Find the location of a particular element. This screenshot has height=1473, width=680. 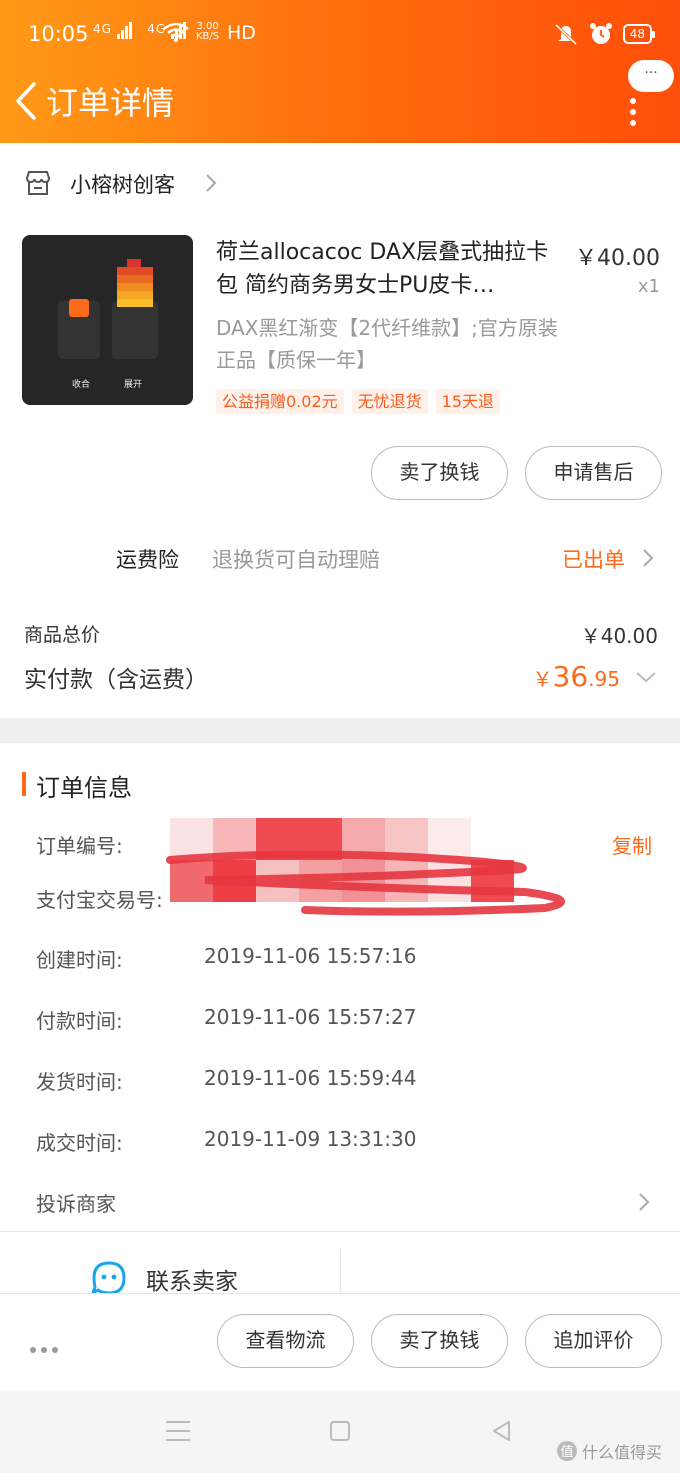

watermark-logo-icon: 值 is located at coordinates (567, 1451).